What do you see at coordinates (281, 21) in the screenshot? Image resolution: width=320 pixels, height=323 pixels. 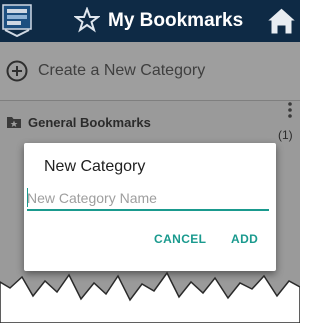 I see `home-icon` at bounding box center [281, 21].